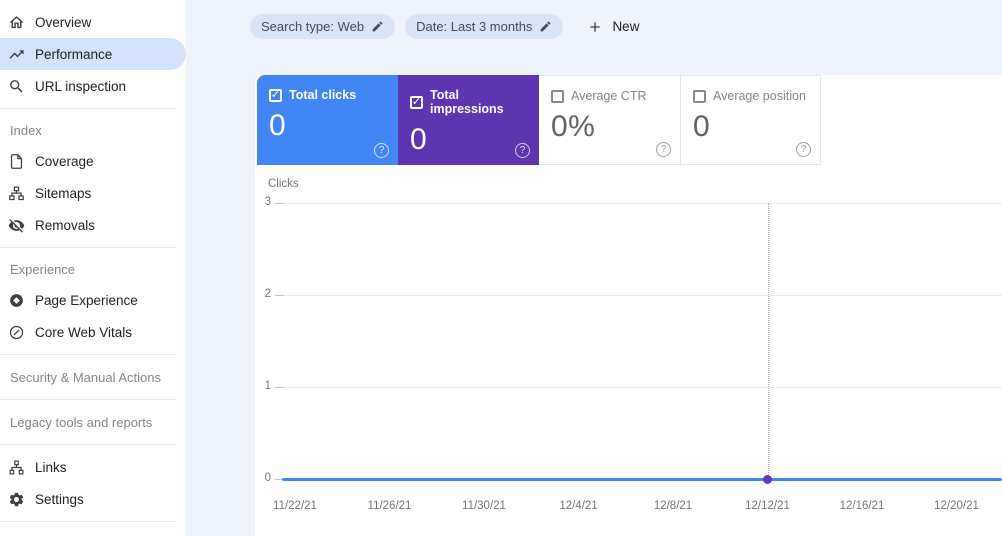 The height and width of the screenshot is (536, 1002). What do you see at coordinates (63, 22) in the screenshot?
I see `sidebar-item-label: Overview` at bounding box center [63, 22].